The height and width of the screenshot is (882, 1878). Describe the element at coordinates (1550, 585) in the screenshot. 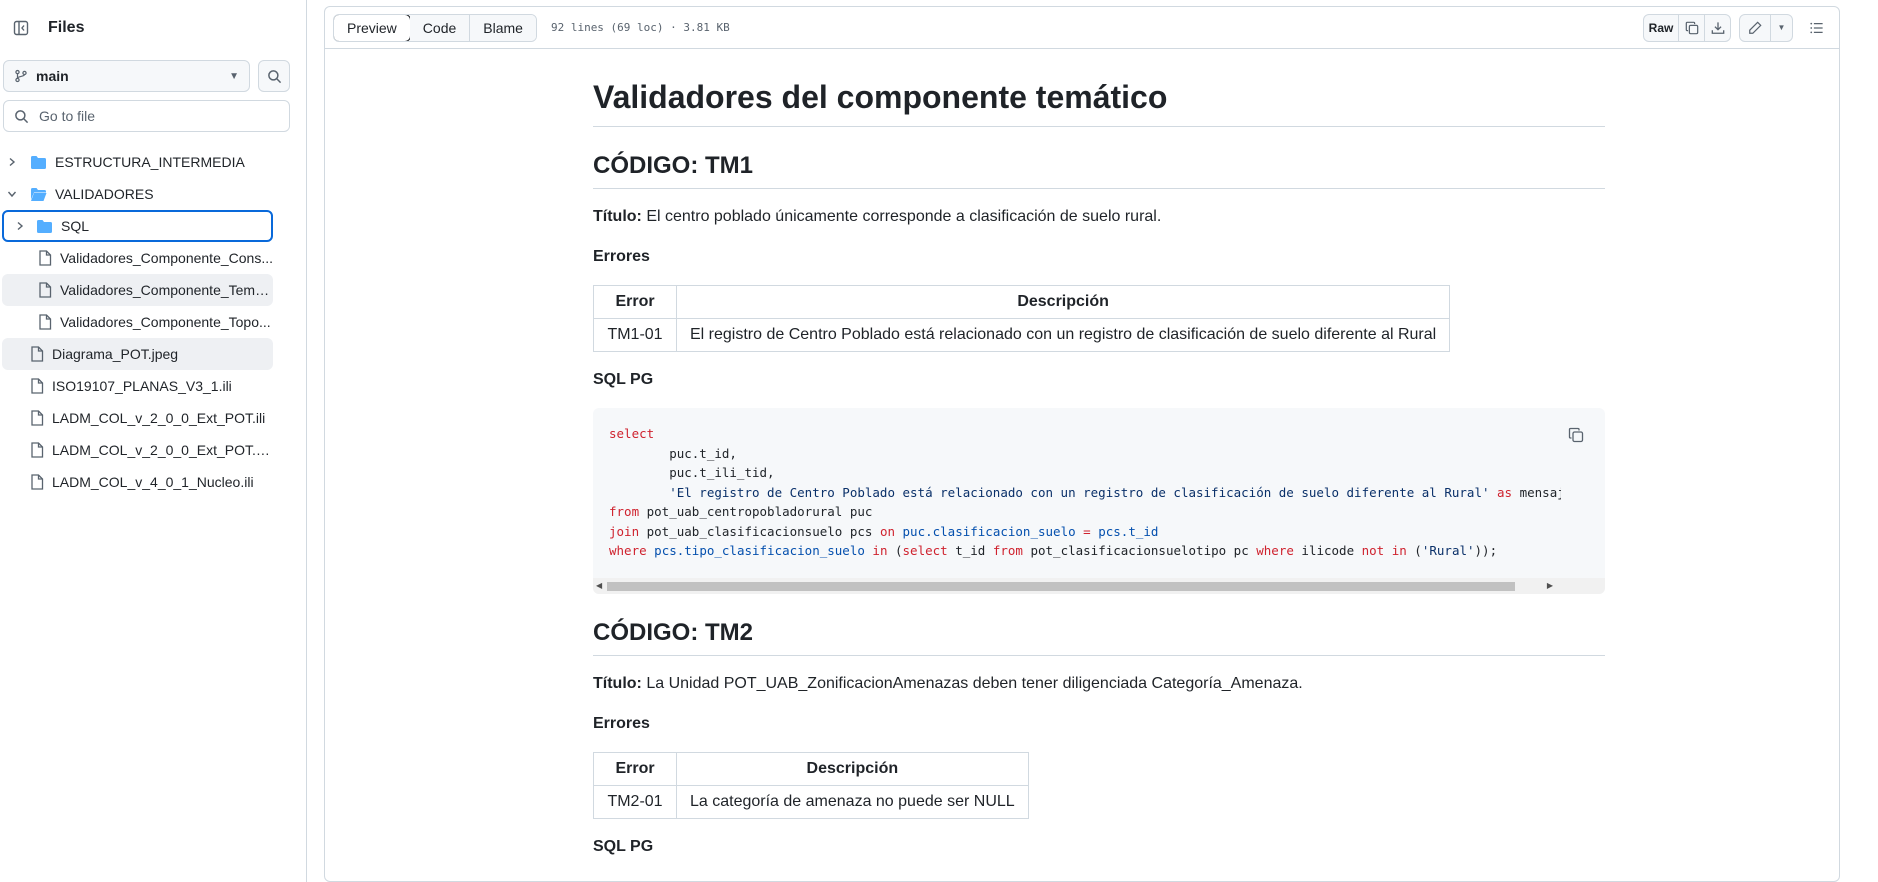

I see `scroll-right-arrow-icon: ▶` at that location.